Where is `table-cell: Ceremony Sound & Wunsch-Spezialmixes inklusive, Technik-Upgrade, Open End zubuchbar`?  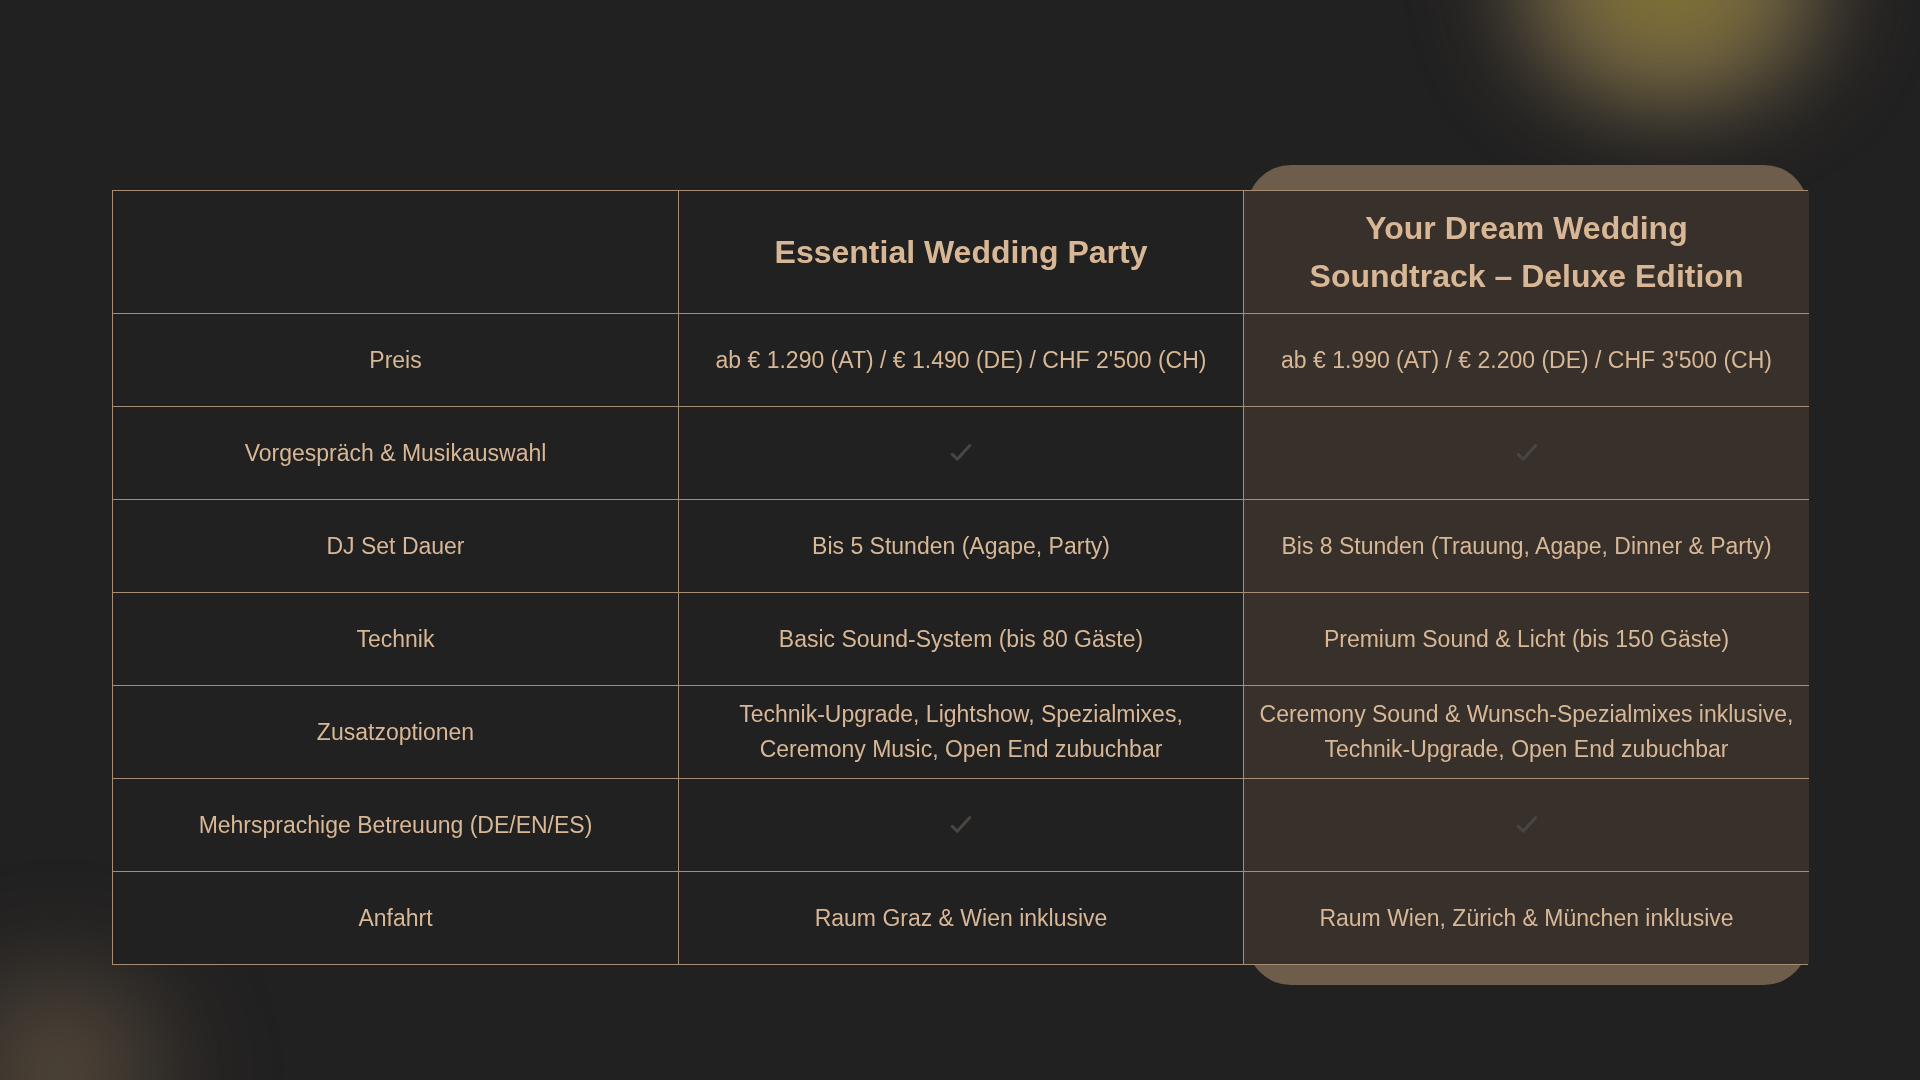
table-cell: Ceremony Sound & Wunsch-Spezialmixes inklusive, Technik-Upgrade, Open End zubuchbar is located at coordinates (1526, 731).